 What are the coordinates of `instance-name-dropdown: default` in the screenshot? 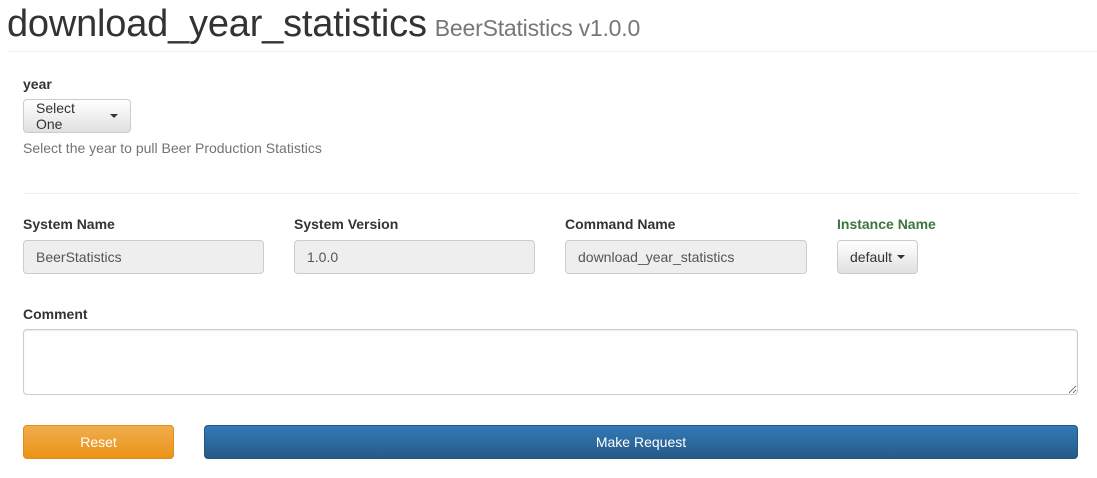 It's located at (877, 257).